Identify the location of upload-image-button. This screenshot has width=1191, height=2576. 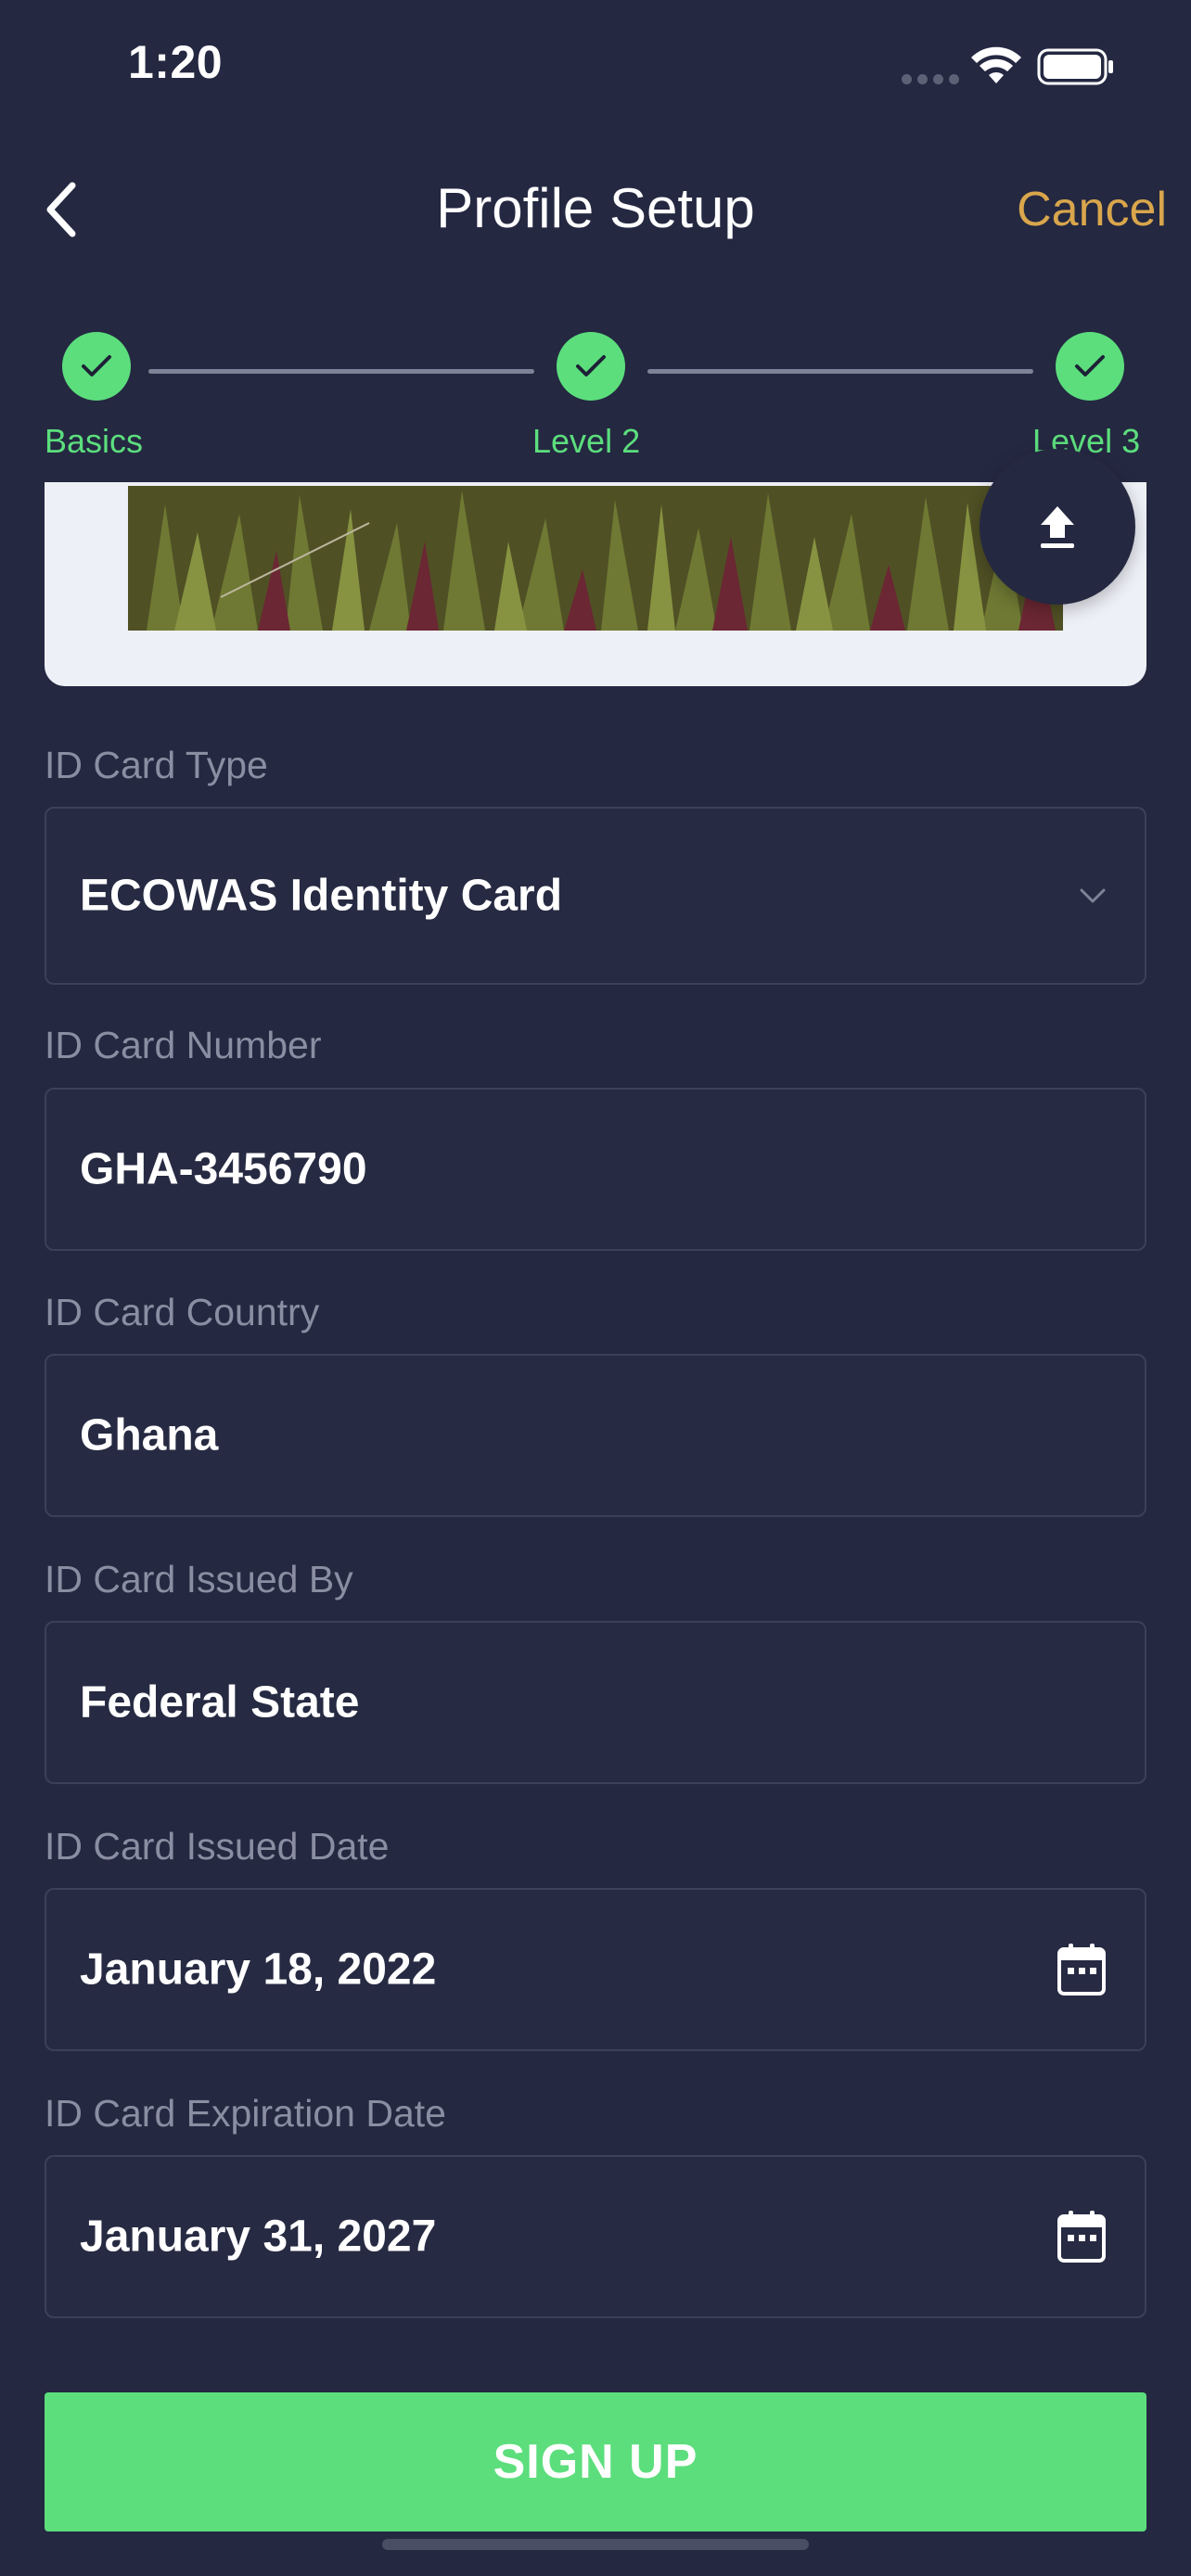
(1058, 527).